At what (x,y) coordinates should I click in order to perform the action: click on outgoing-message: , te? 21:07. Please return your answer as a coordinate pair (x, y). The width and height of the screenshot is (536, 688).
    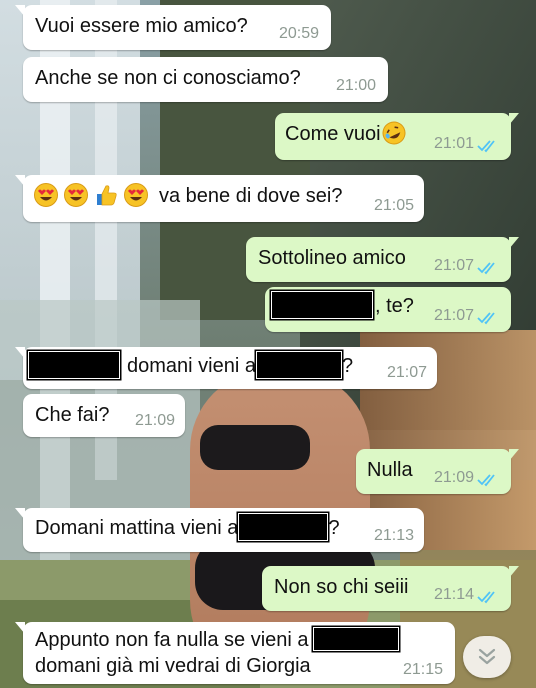
    Looking at the image, I should click on (388, 309).